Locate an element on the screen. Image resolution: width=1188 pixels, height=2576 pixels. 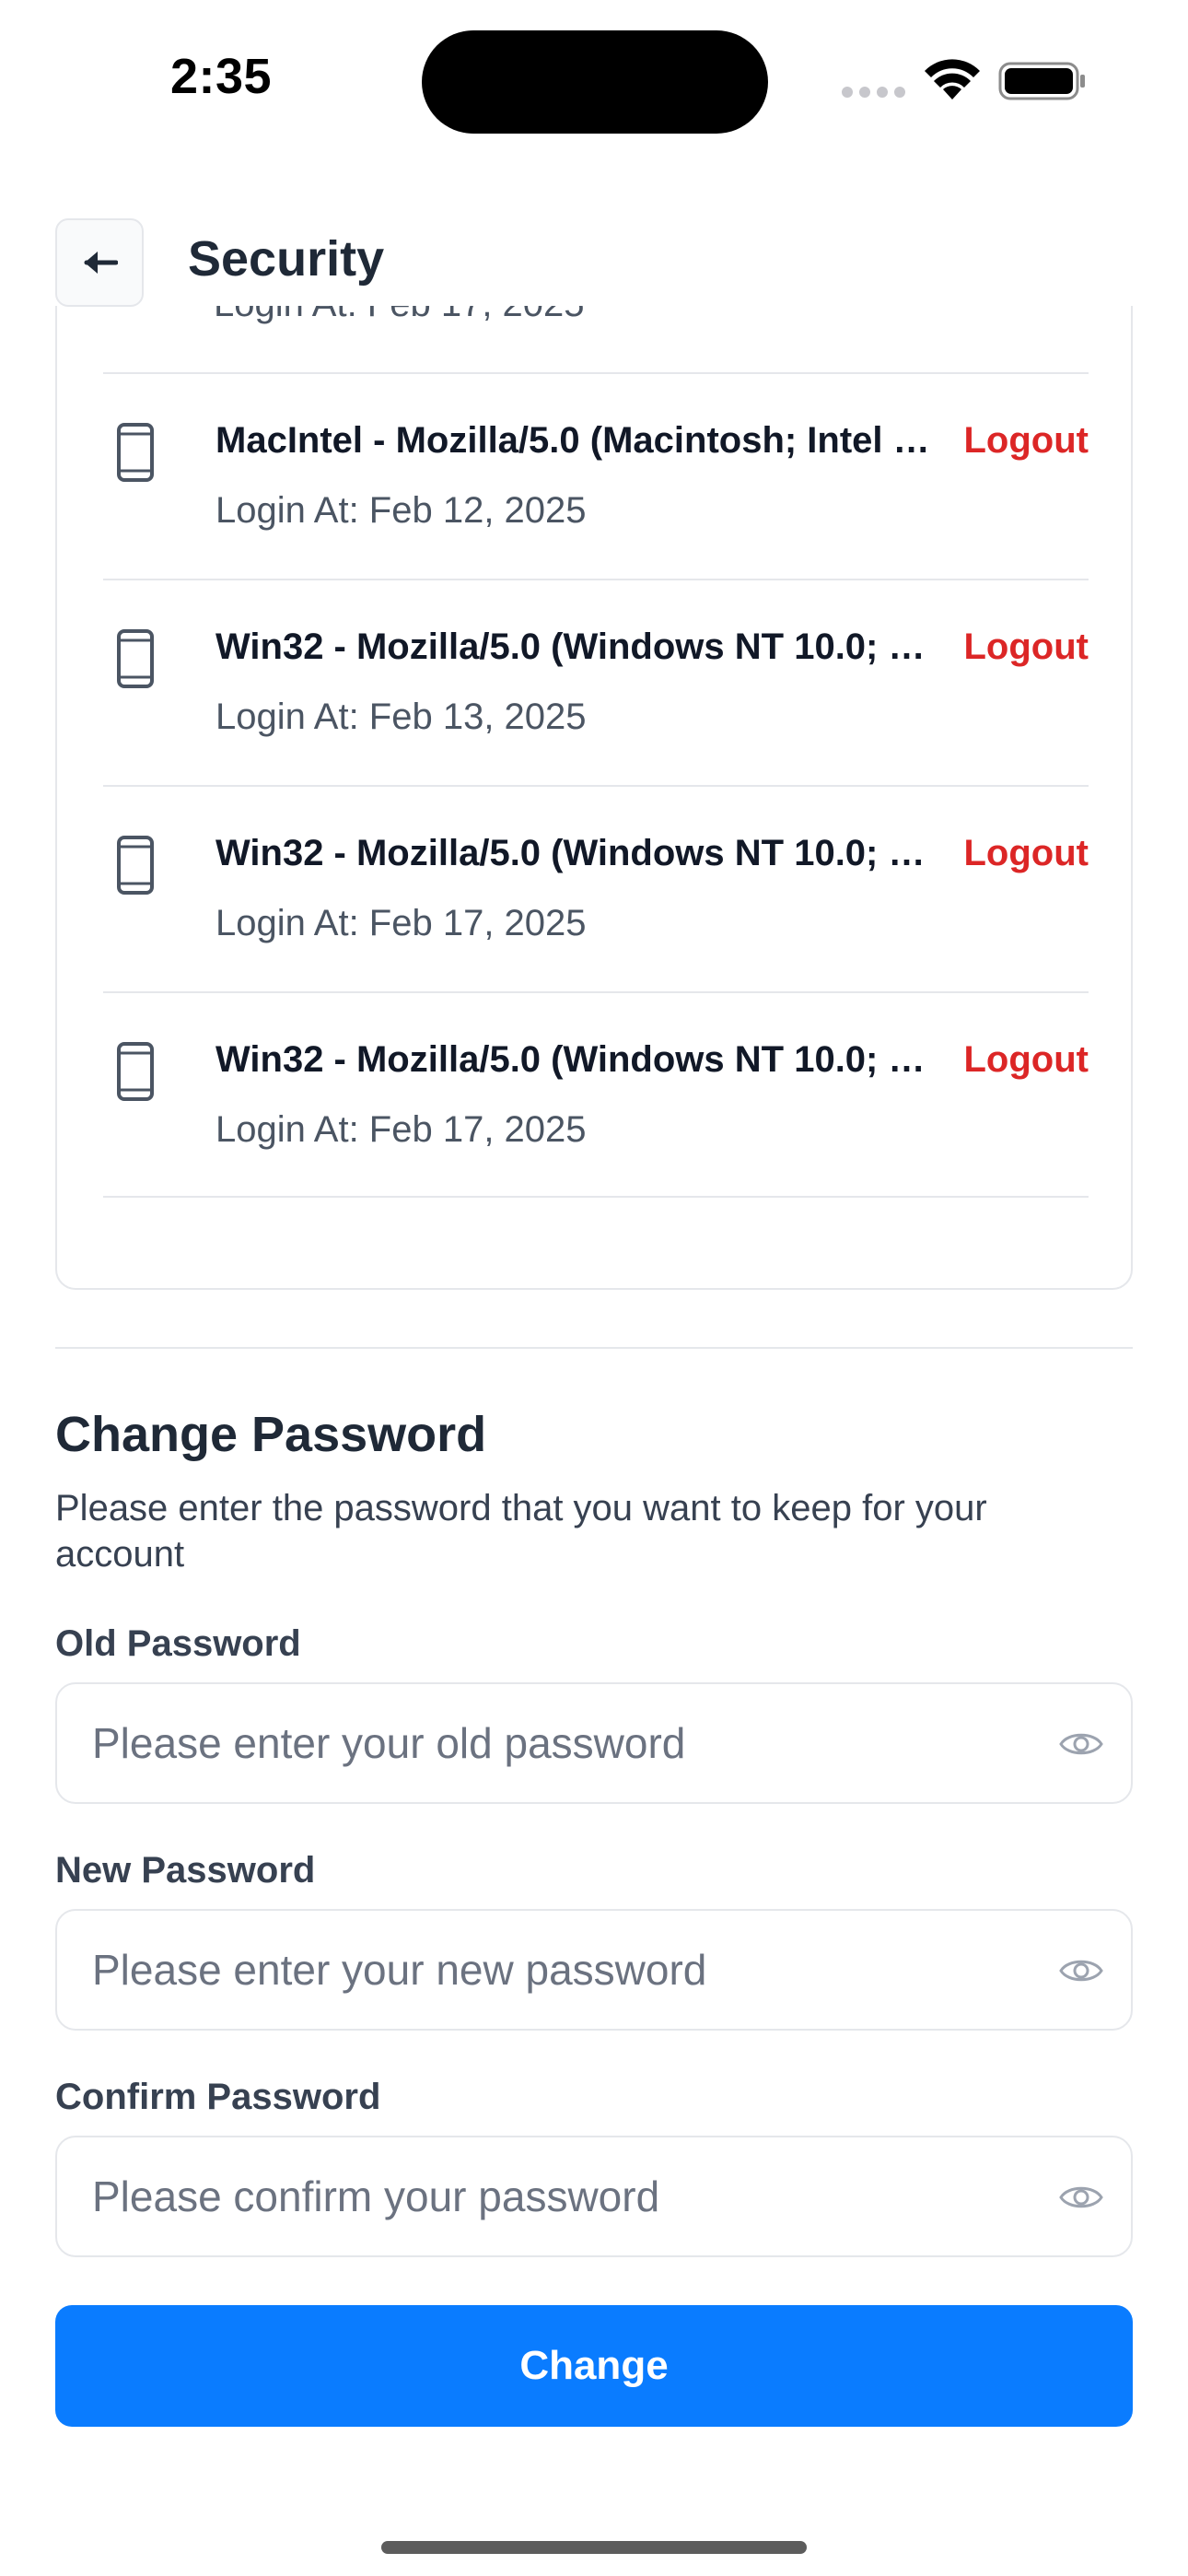
old-password-label: Old Password is located at coordinates (178, 1643).